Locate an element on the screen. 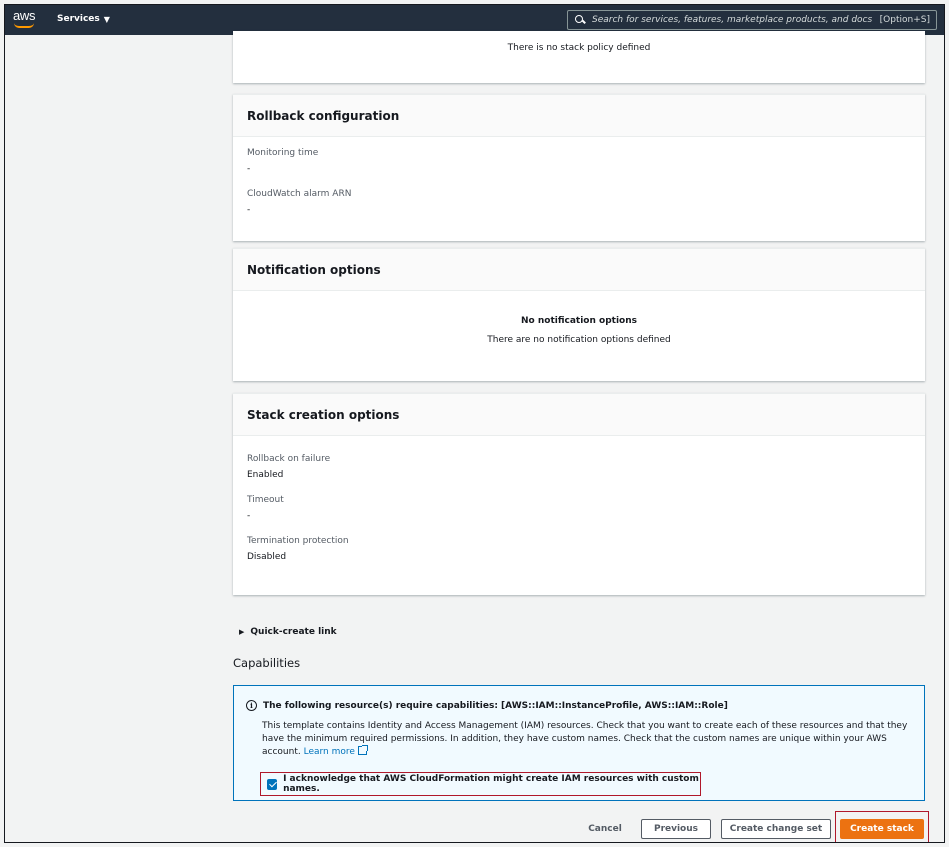 The image size is (949, 847). search-shortcut: [Option+S] is located at coordinates (904, 20).